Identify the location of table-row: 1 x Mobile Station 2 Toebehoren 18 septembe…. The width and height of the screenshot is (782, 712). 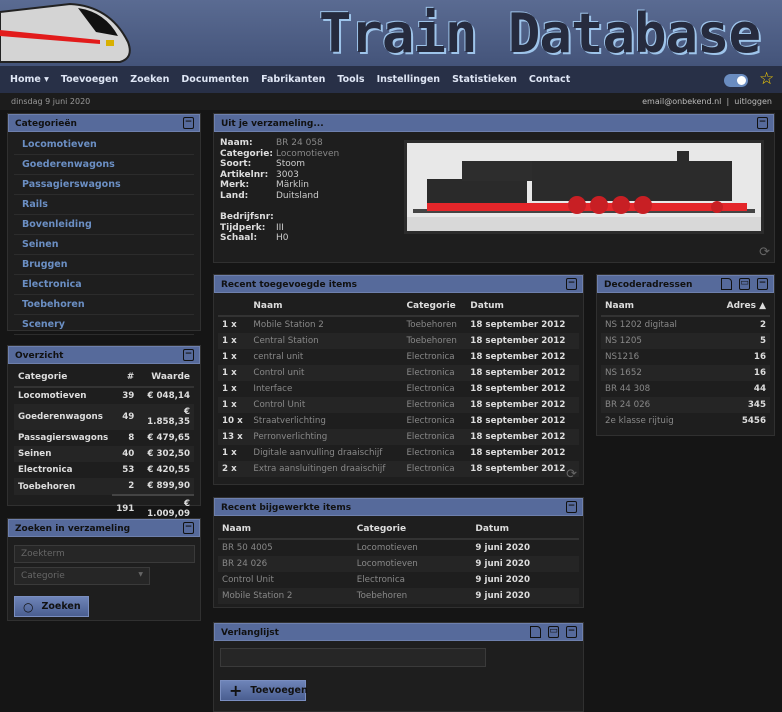
(398, 324).